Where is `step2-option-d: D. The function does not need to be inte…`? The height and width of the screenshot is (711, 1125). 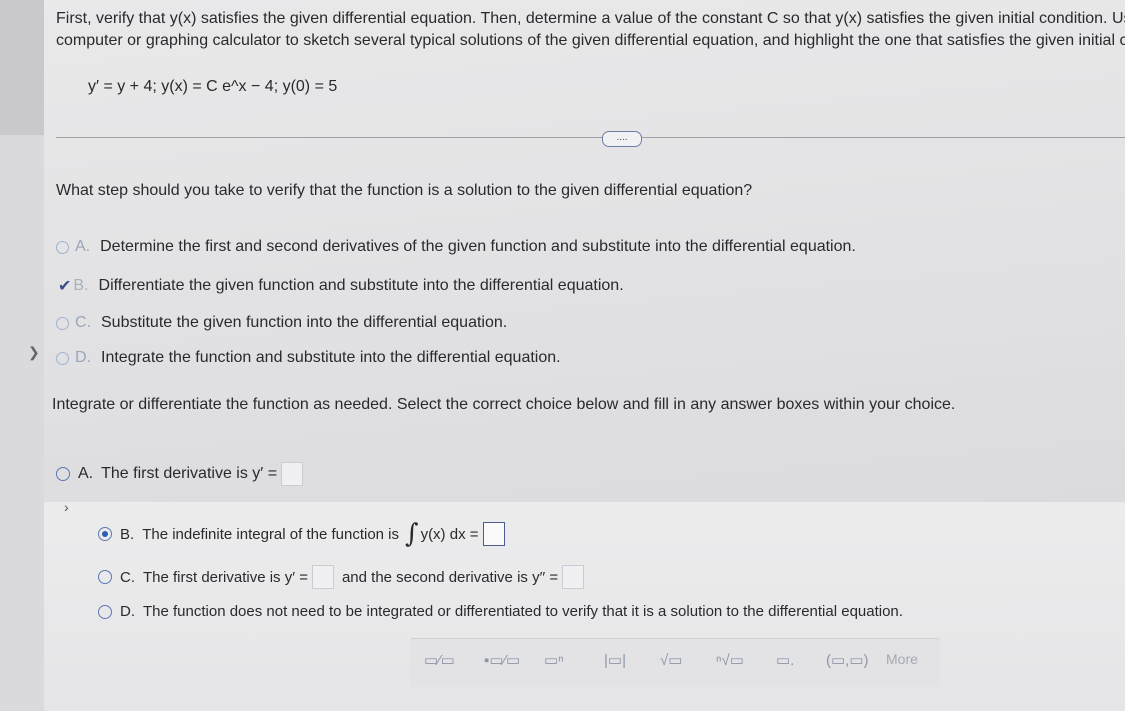
step2-option-d: D. The function does not need to be inte… is located at coordinates (500, 611).